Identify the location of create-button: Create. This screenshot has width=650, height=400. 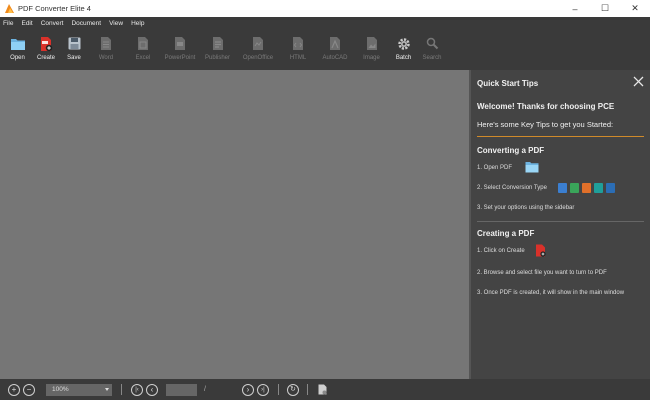
(46, 45).